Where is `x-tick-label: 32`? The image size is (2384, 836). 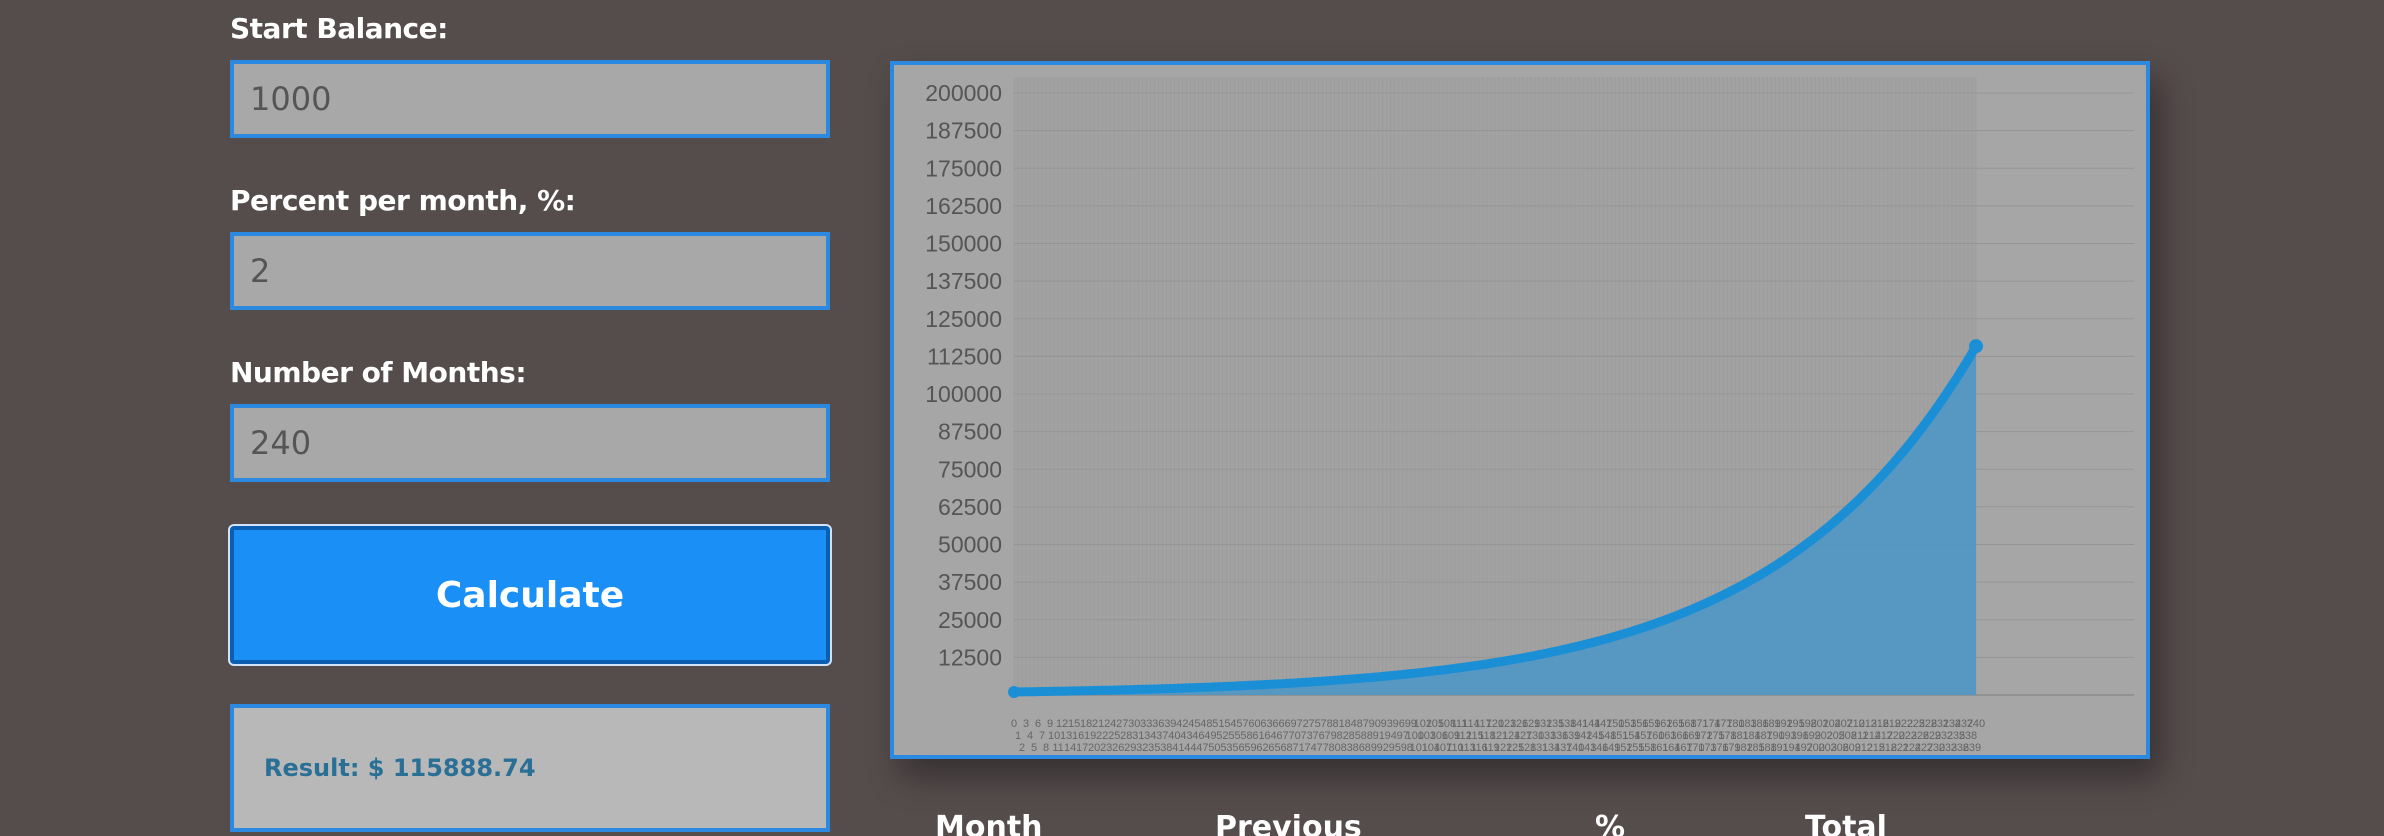
x-tick-label: 32 is located at coordinates (1142, 748).